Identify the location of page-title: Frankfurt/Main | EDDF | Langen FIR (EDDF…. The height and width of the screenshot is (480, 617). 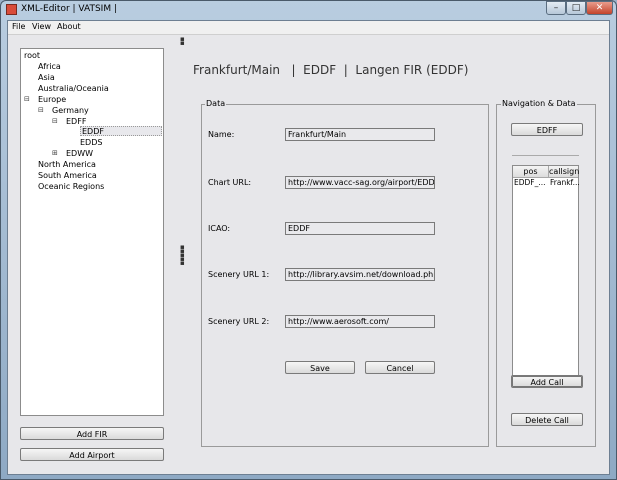
(331, 70).